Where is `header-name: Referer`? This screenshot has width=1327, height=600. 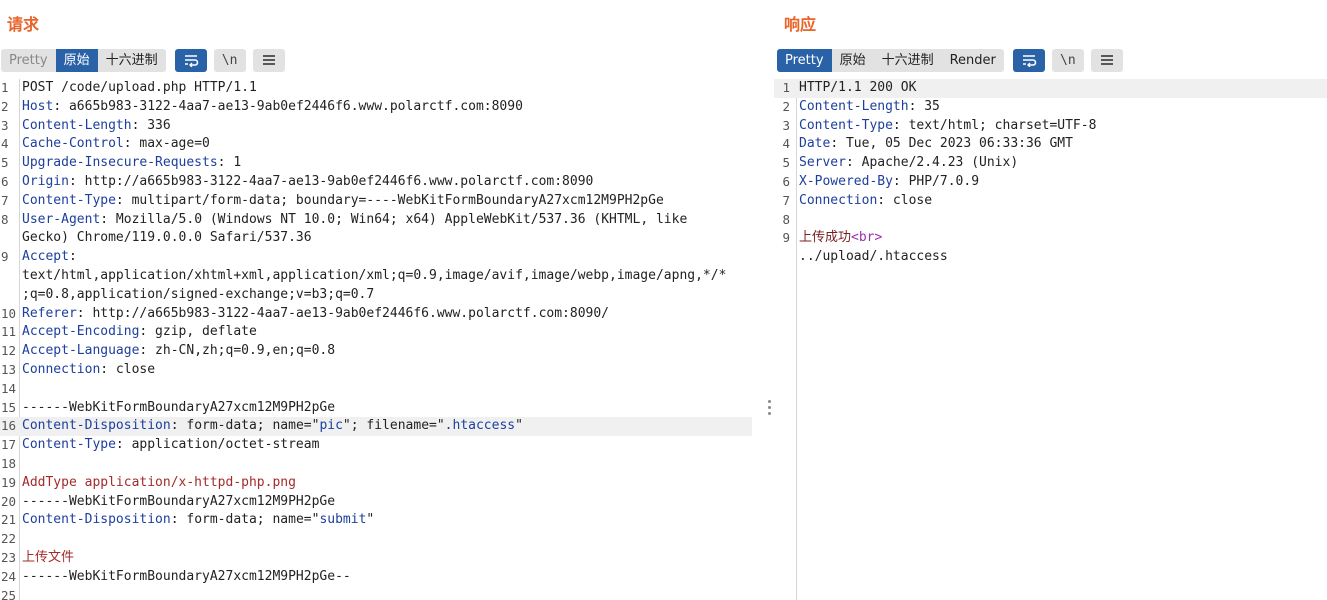
header-name: Referer is located at coordinates (49, 313).